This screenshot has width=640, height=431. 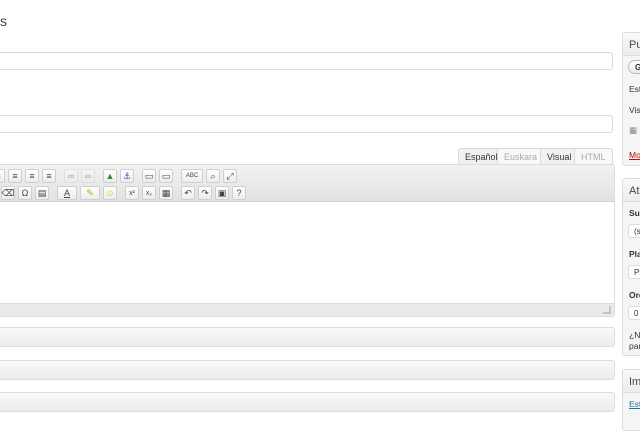 What do you see at coordinates (559, 156) in the screenshot?
I see `tab-visual: Visual` at bounding box center [559, 156].